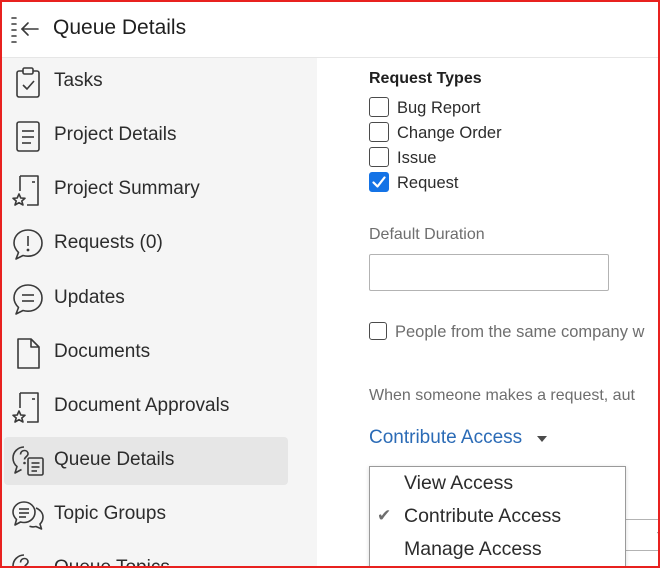 The height and width of the screenshot is (568, 660). I want to click on auto-access-hint: When someone makes a request, aut, so click(502, 395).